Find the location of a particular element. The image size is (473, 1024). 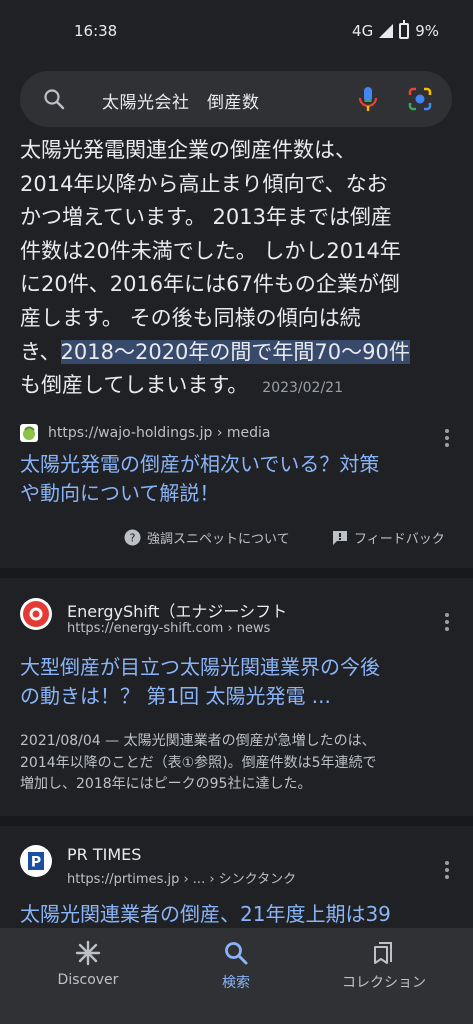

nav-collections-label: コレクション is located at coordinates (384, 983).